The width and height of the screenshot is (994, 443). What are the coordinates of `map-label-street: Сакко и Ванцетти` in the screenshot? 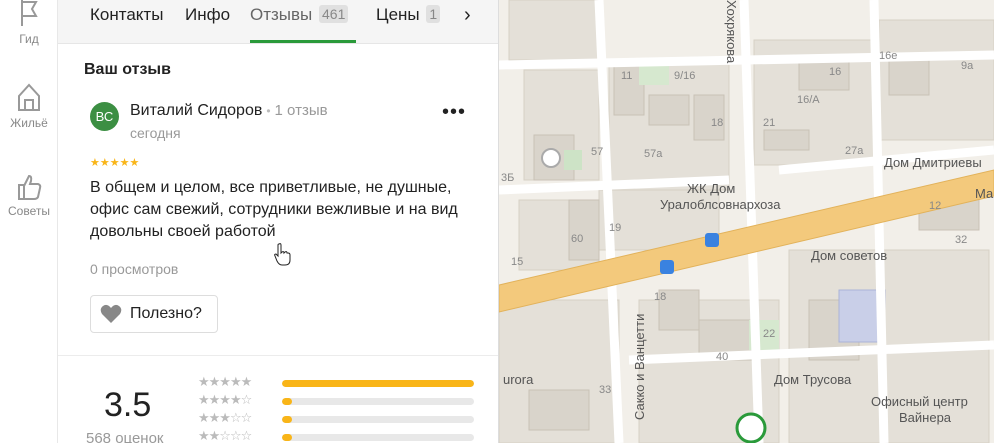 It's located at (639, 366).